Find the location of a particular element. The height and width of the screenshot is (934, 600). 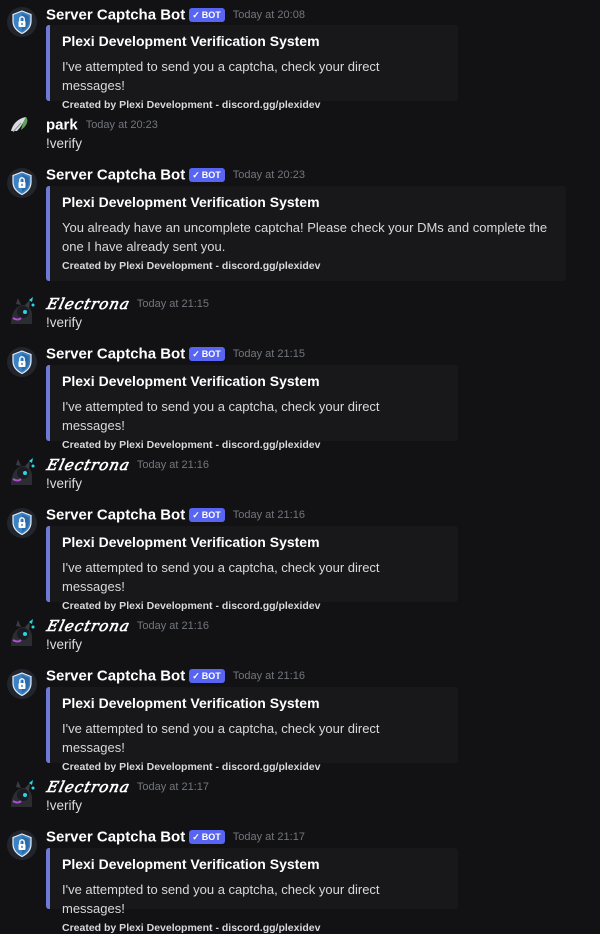

author-name: park is located at coordinates (62, 124).